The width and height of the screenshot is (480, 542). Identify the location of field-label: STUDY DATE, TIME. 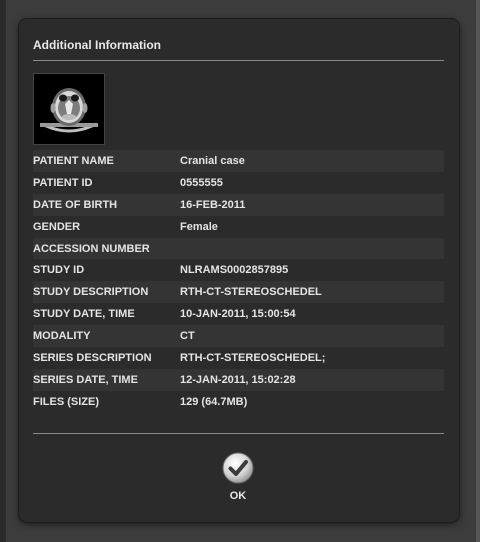
(84, 314).